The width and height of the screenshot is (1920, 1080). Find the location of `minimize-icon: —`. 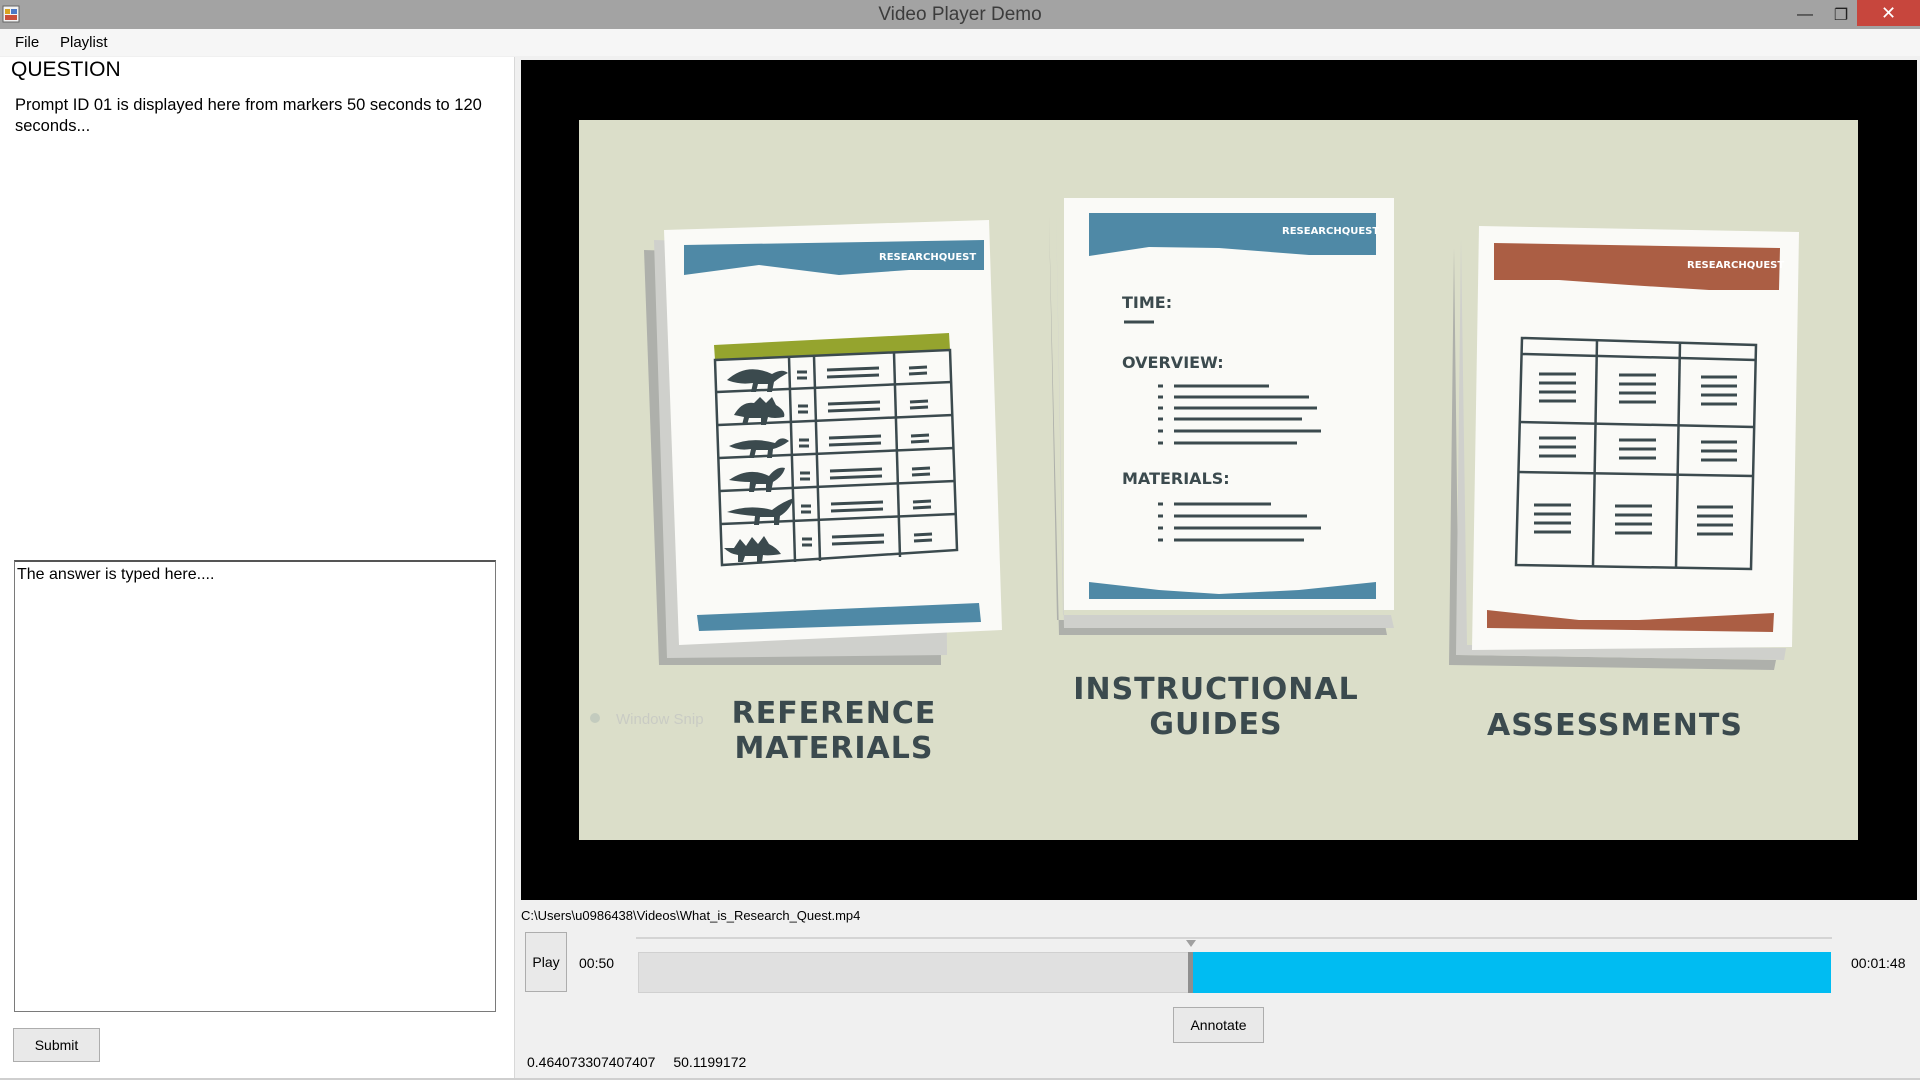

minimize-icon: — is located at coordinates (1805, 14).